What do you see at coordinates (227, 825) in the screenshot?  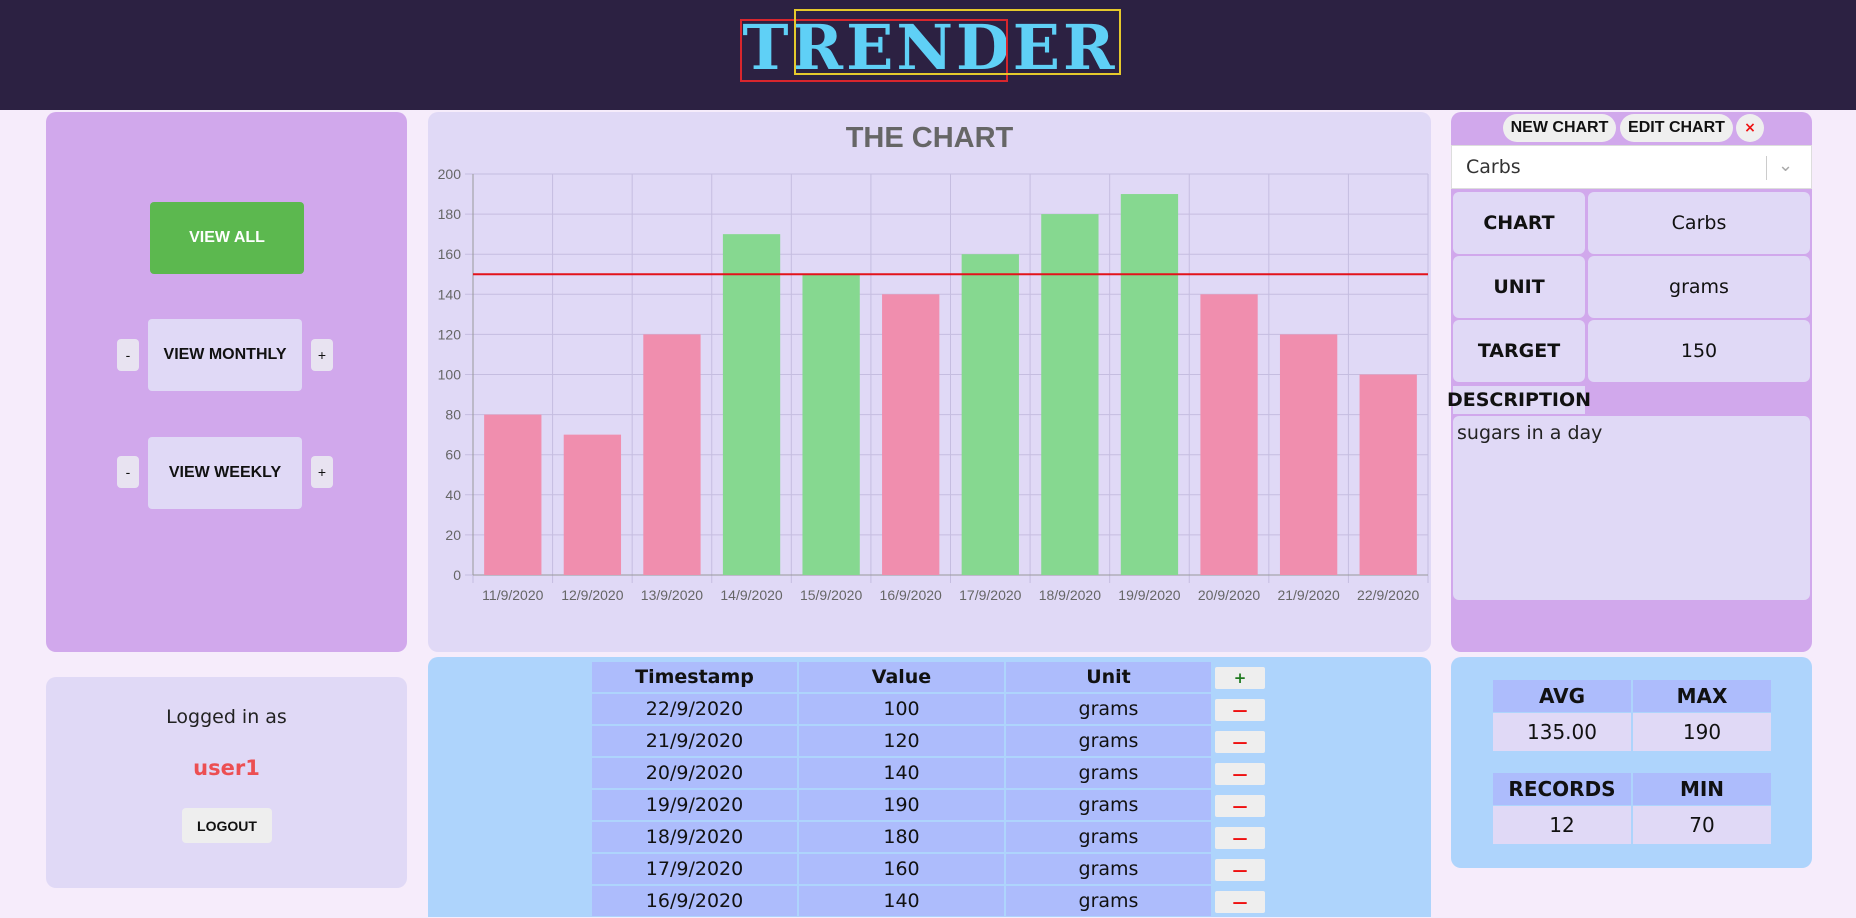 I see `logout-button: LOGOUT` at bounding box center [227, 825].